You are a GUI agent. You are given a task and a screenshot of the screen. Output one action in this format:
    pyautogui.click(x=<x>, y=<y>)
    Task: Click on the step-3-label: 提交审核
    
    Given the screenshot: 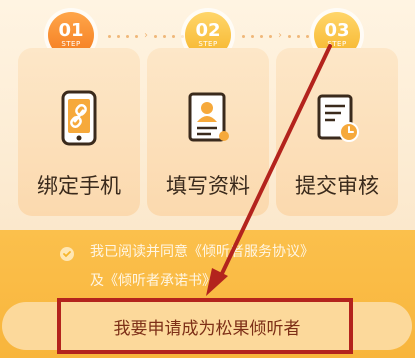 What is the action you would take?
    pyautogui.click(x=337, y=186)
    